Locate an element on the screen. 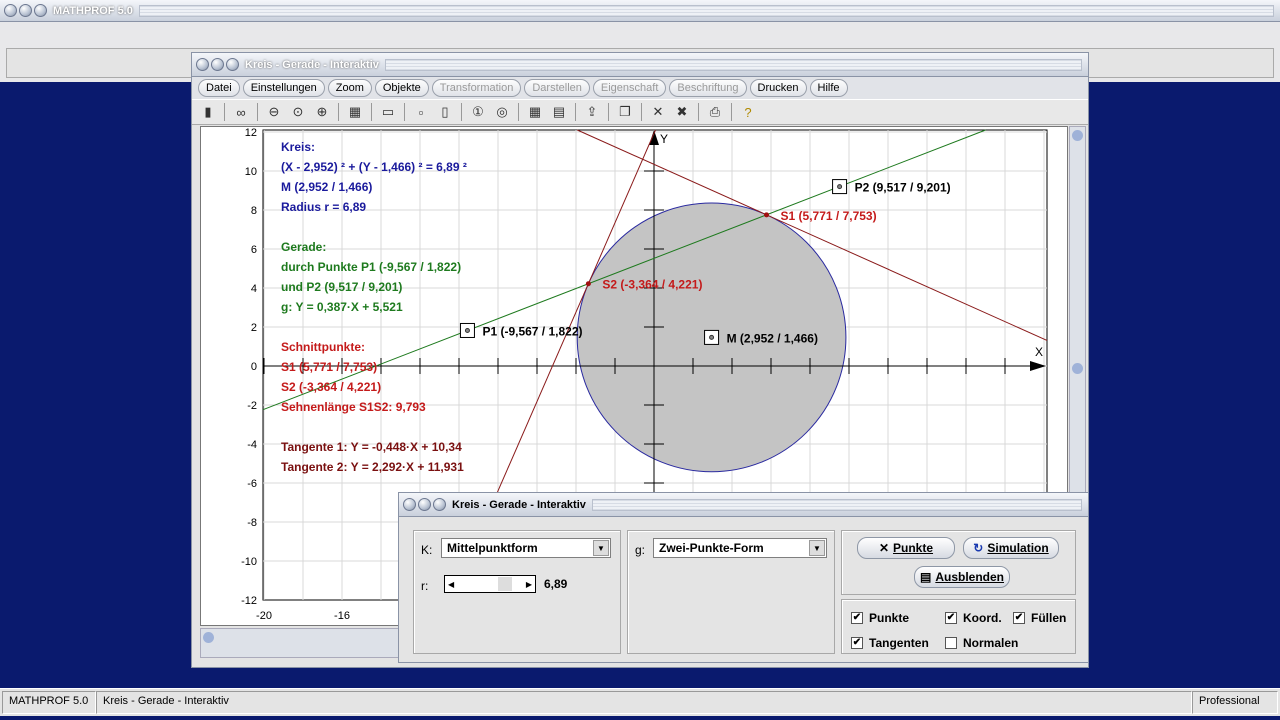  checkbox-punkte: ✔ Punkte is located at coordinates (880, 618).